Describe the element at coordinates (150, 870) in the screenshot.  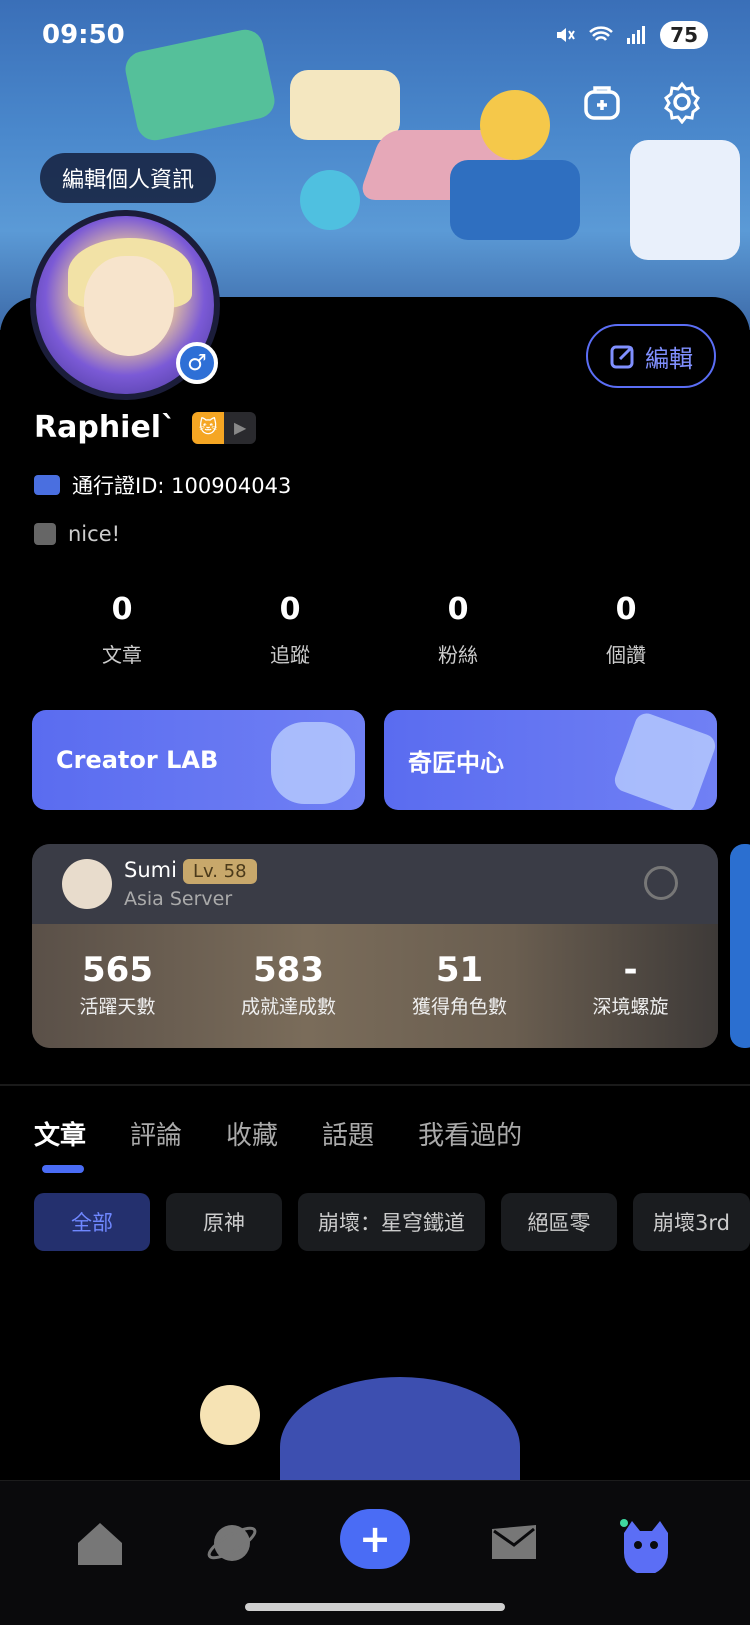
I see `game-character-name: Sumi` at that location.